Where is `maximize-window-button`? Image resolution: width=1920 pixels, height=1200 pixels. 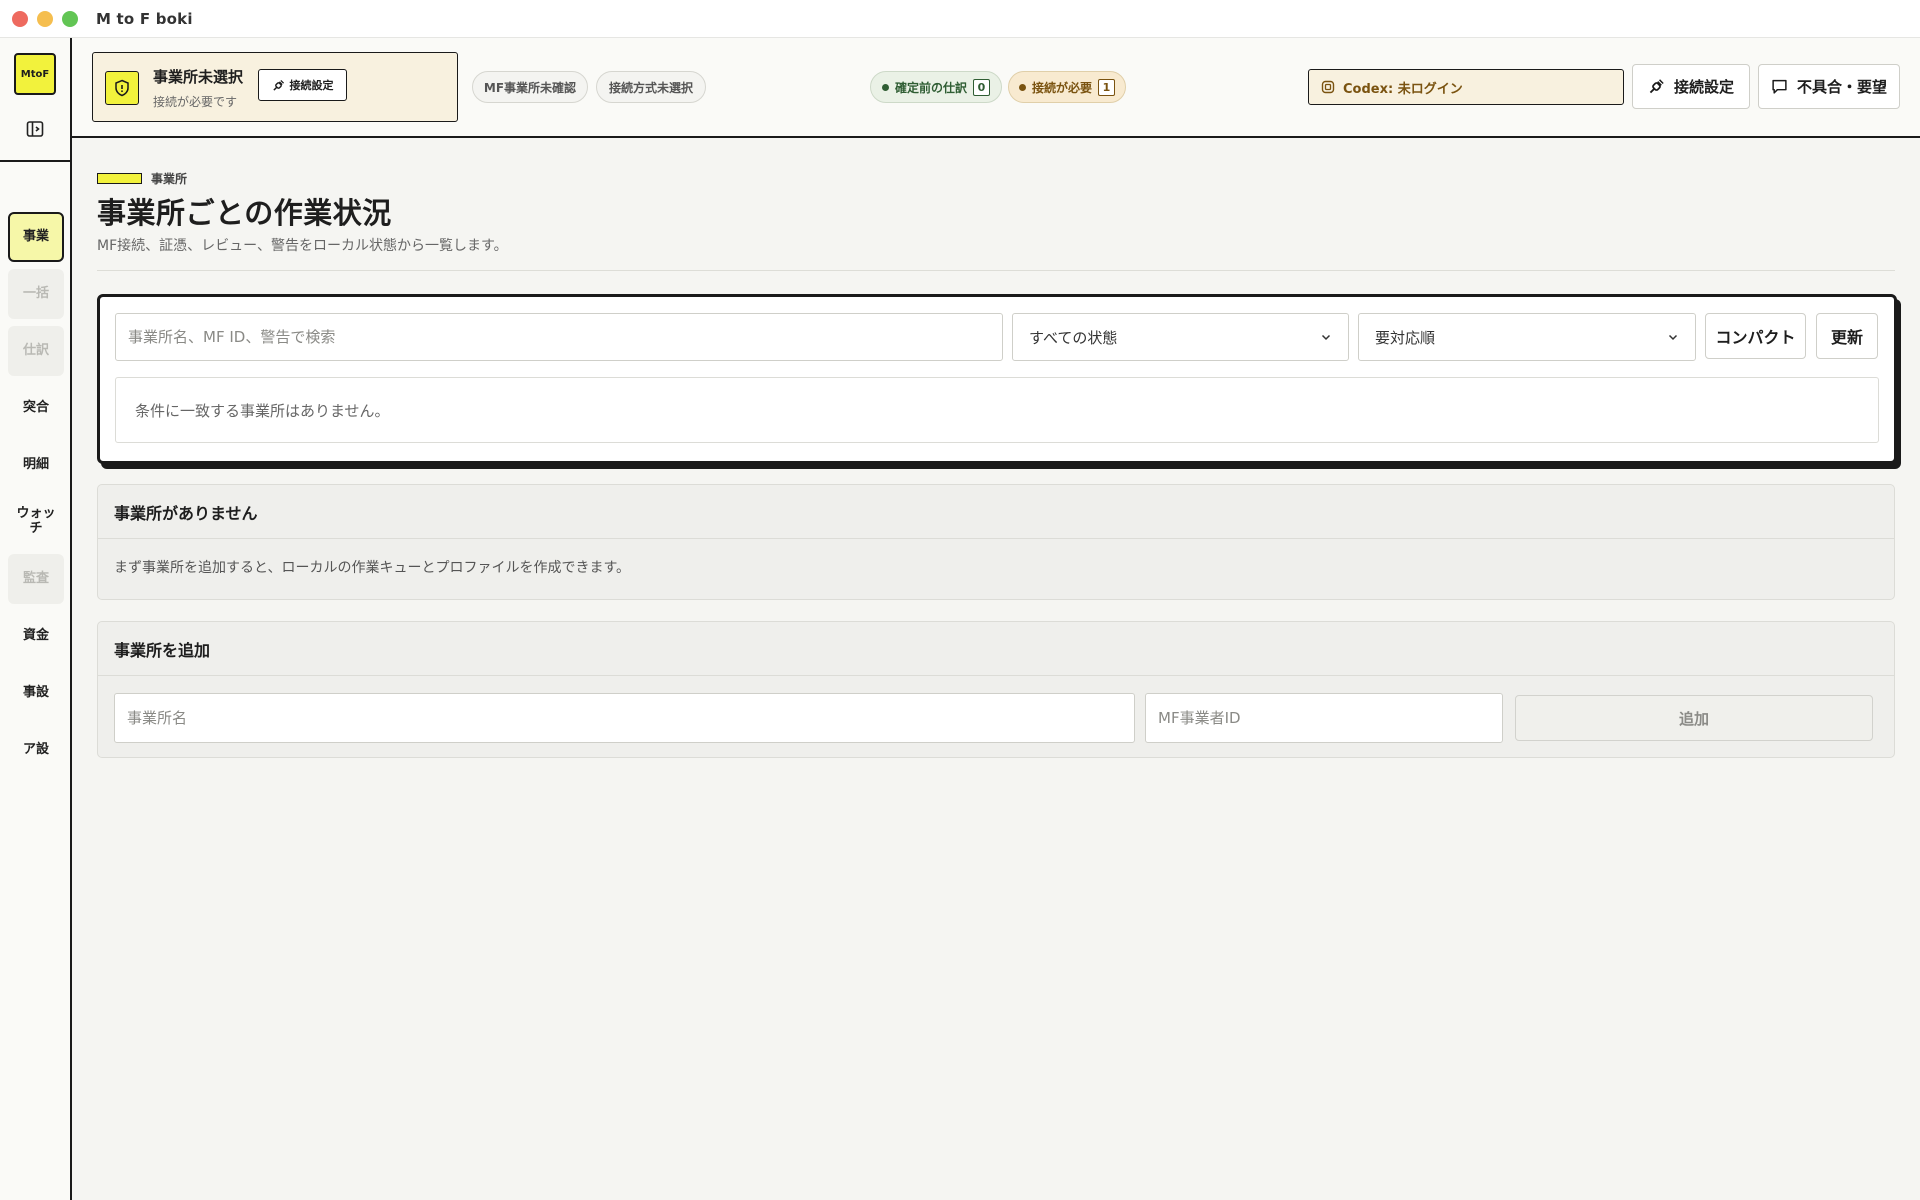
maximize-window-button is located at coordinates (70, 18).